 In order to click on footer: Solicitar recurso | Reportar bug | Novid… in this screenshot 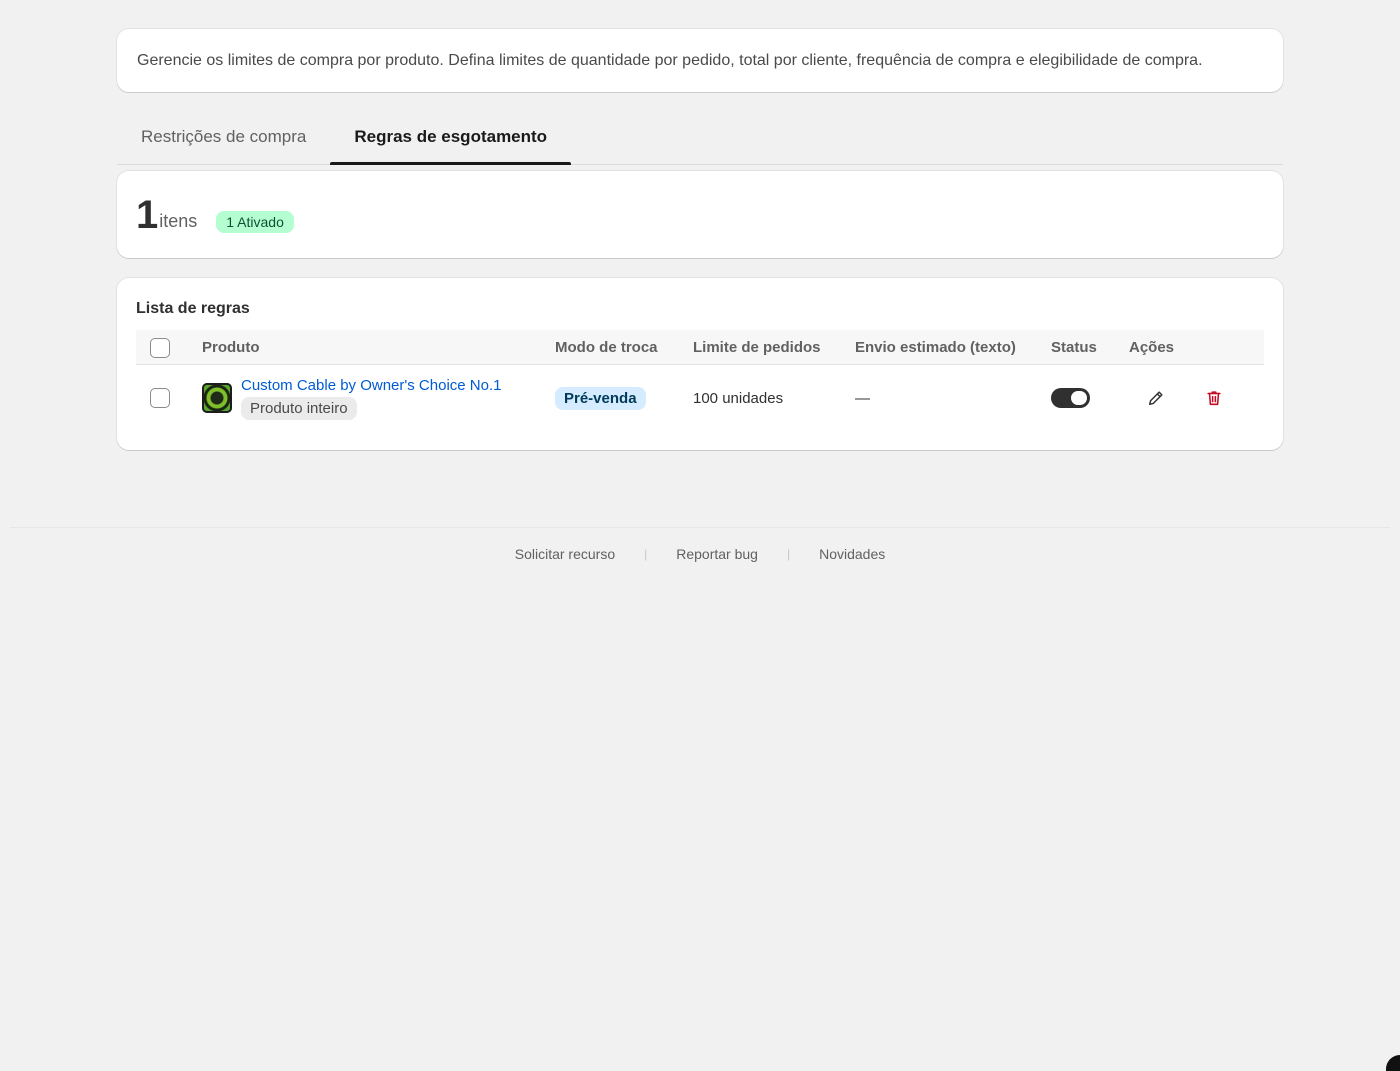, I will do `click(700, 554)`.